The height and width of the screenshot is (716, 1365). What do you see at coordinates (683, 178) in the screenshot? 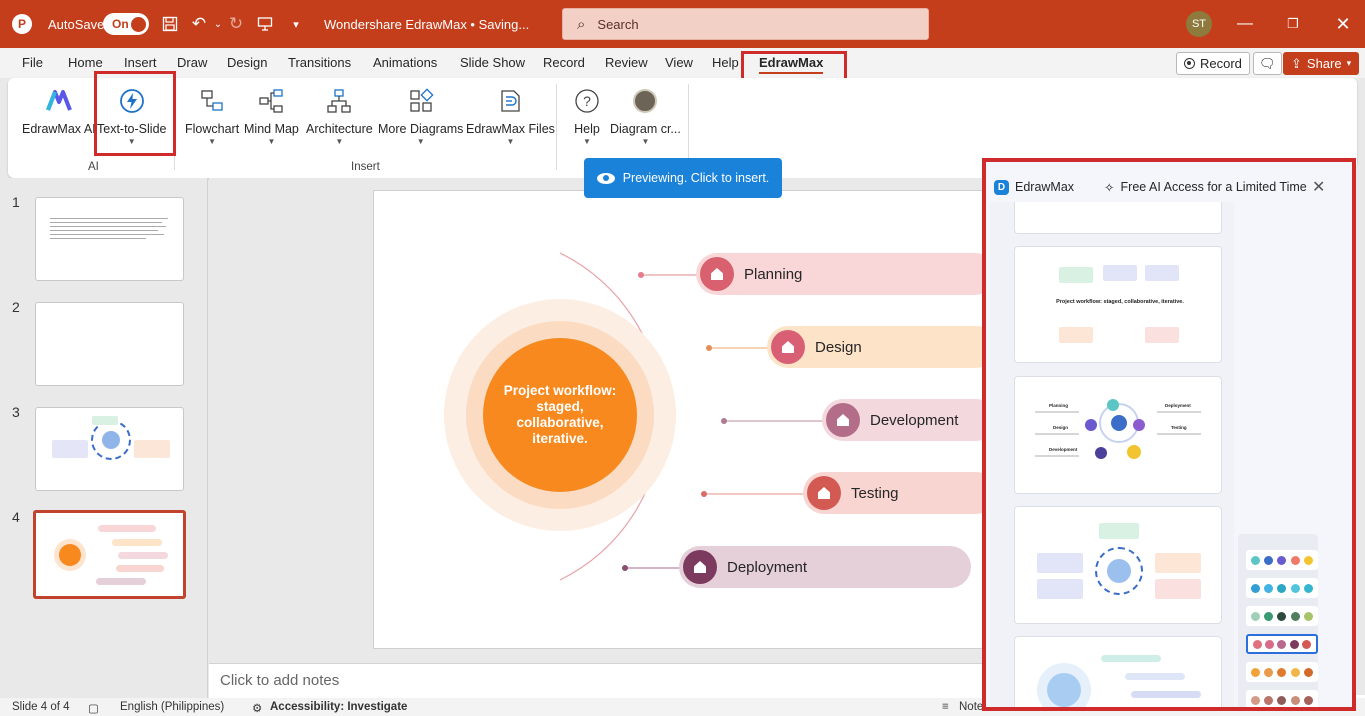
I see `preview-tooltip: Previewing. Click to insert.` at bounding box center [683, 178].